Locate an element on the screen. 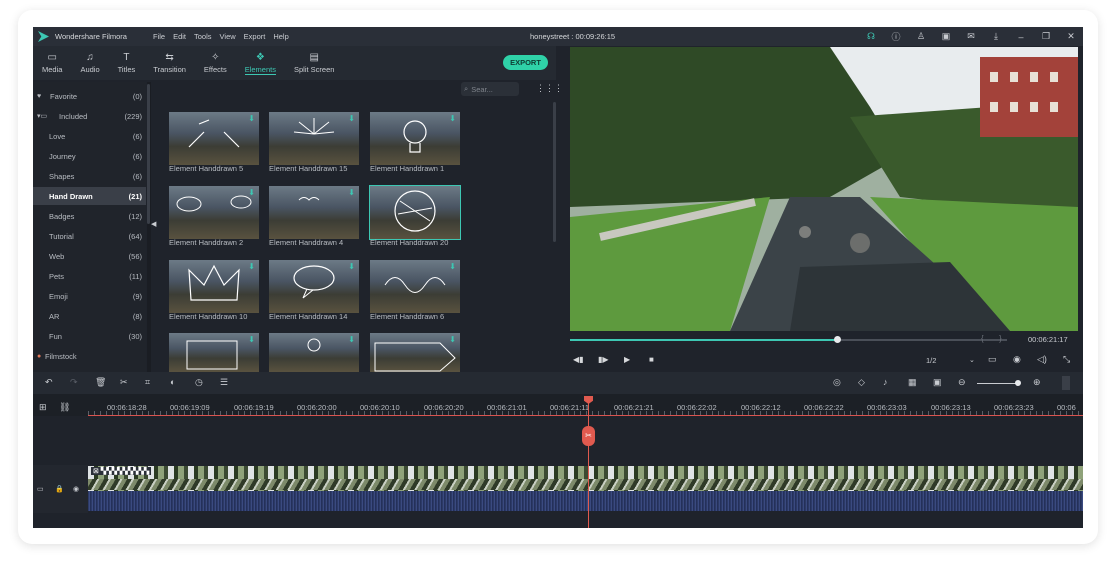 The height and width of the screenshot is (568, 1116). tab-effects: ✧ Effects is located at coordinates (215, 63).